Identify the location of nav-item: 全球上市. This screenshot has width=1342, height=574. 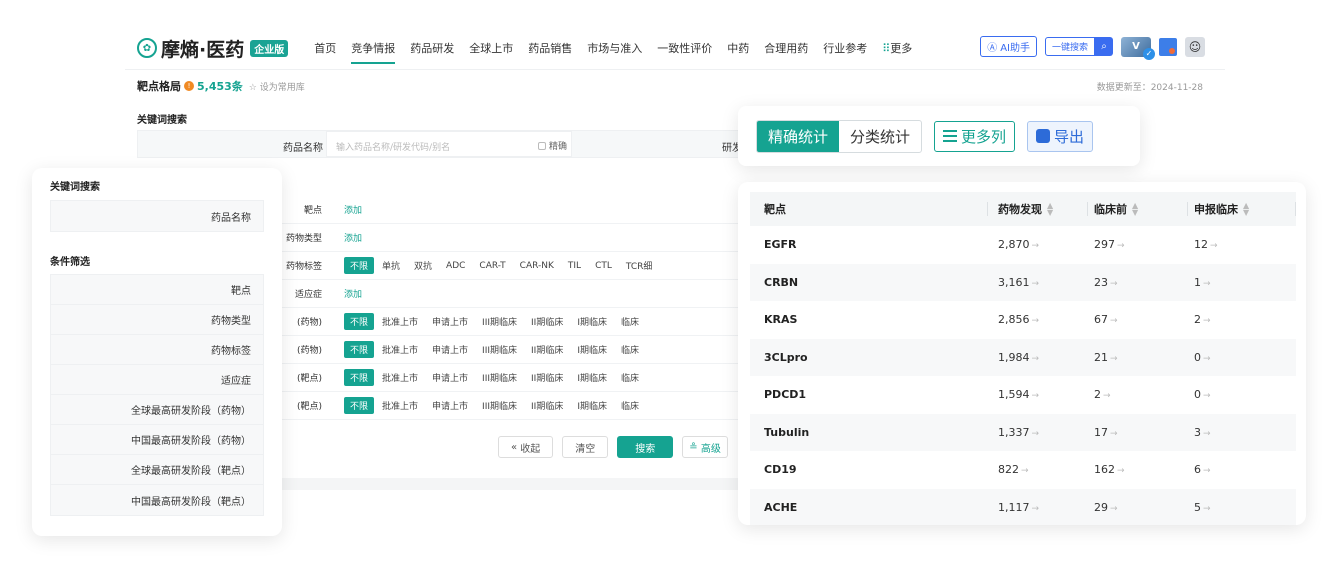
(491, 48).